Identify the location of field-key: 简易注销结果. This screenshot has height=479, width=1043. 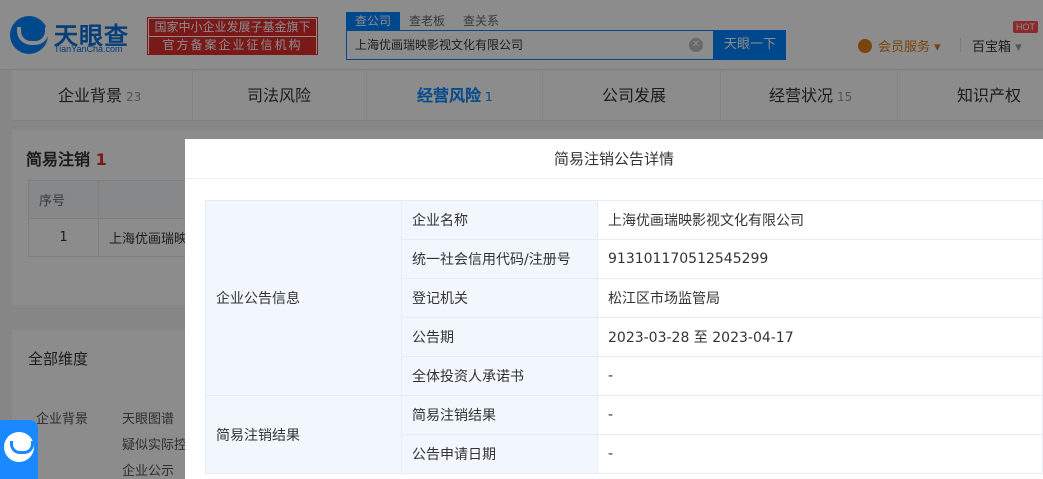
(499, 415).